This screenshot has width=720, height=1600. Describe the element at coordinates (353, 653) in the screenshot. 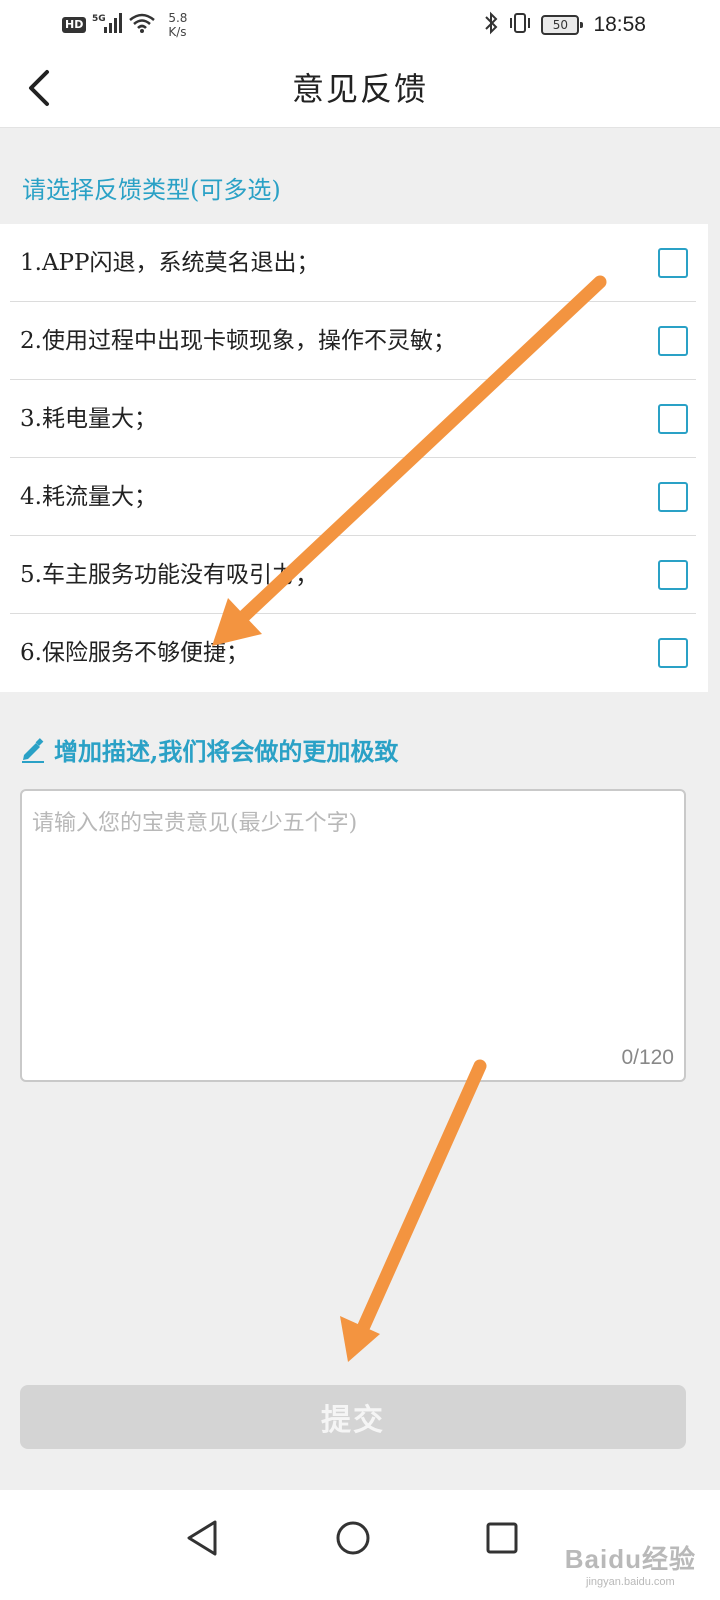

I see `feedback-option: 6.保险服务不够便捷；` at that location.